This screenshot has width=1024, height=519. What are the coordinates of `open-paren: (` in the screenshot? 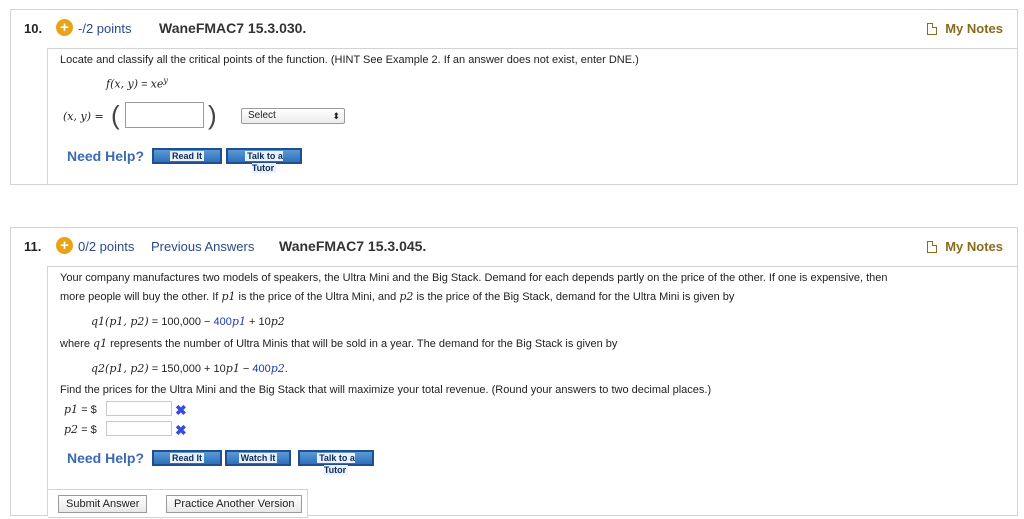 It's located at (115, 115).